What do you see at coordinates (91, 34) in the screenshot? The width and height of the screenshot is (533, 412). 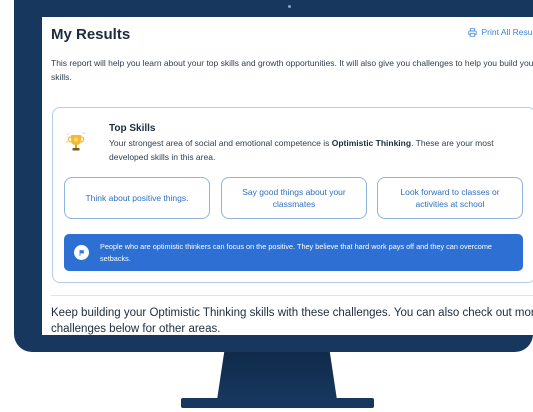 I see `page-title: My Results` at bounding box center [91, 34].